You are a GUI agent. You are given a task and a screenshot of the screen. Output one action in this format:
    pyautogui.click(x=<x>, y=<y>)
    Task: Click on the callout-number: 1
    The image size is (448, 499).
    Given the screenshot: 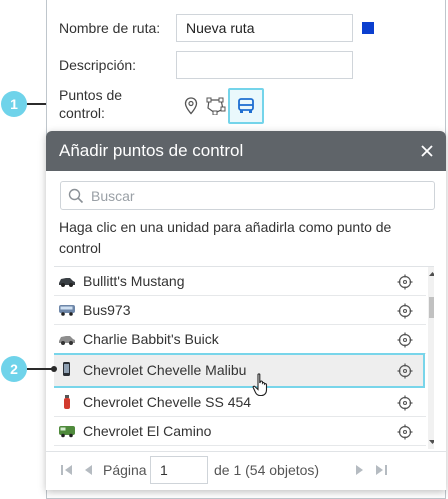 What is the action you would take?
    pyautogui.click(x=14, y=104)
    